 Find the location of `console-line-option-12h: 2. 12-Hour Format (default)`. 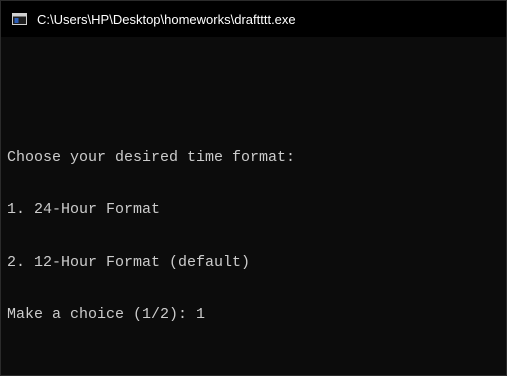

console-line-option-12h: 2. 12-Hour Format (default) is located at coordinates (129, 262).